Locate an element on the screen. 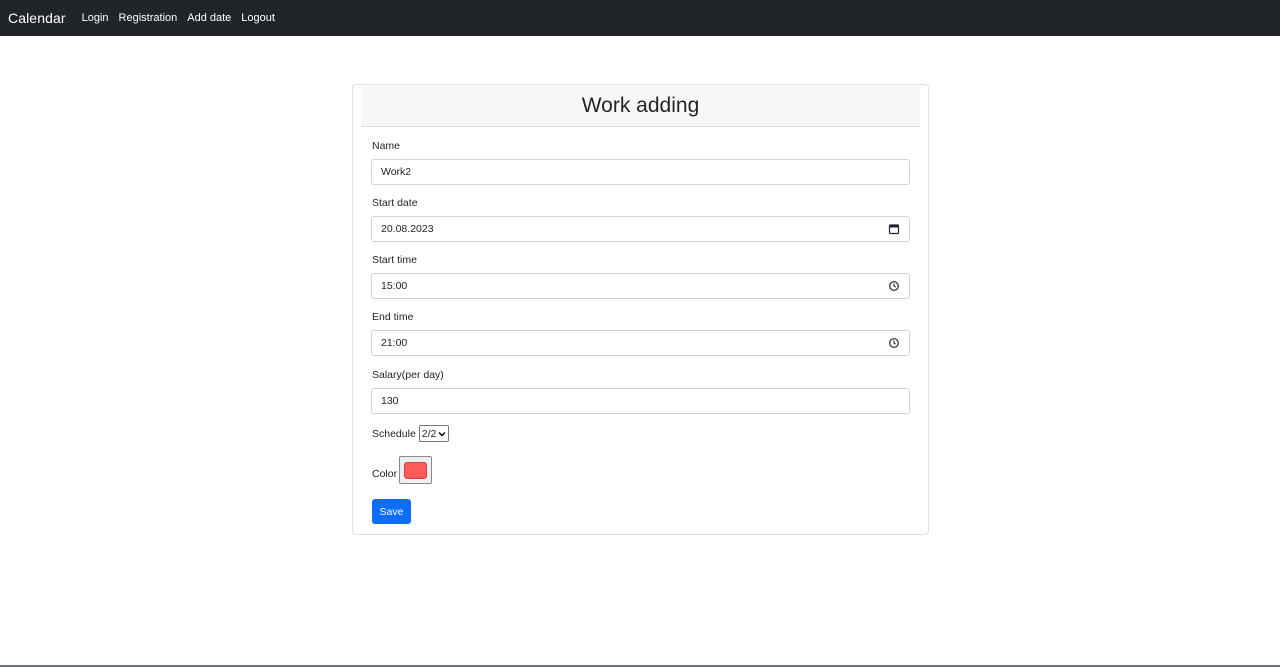 This screenshot has height=667, width=1280. navbar-brand: Calendar is located at coordinates (37, 18).